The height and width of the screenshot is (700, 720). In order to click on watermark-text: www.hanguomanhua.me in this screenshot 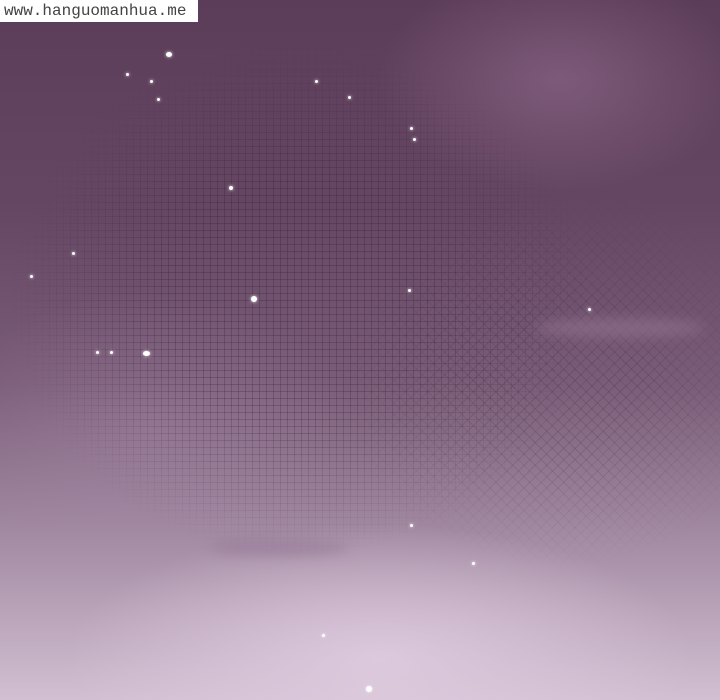, I will do `click(99, 11)`.